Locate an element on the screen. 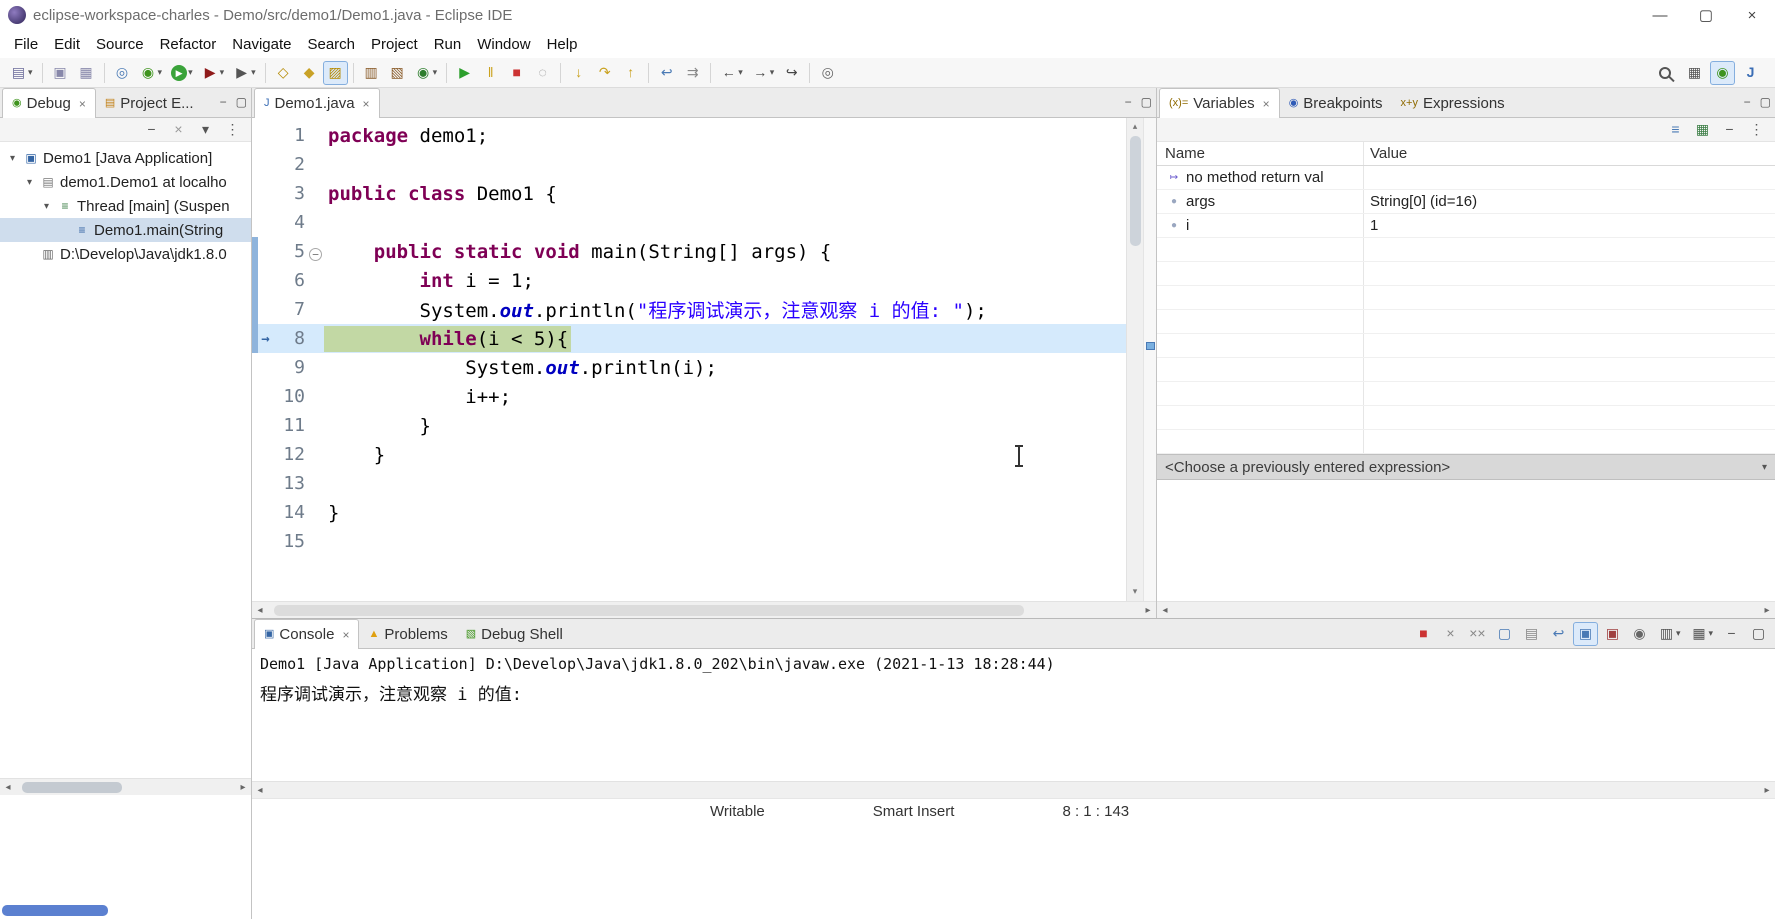 This screenshot has width=1775, height=919. terminate-icon: ■ is located at coordinates (1423, 634).